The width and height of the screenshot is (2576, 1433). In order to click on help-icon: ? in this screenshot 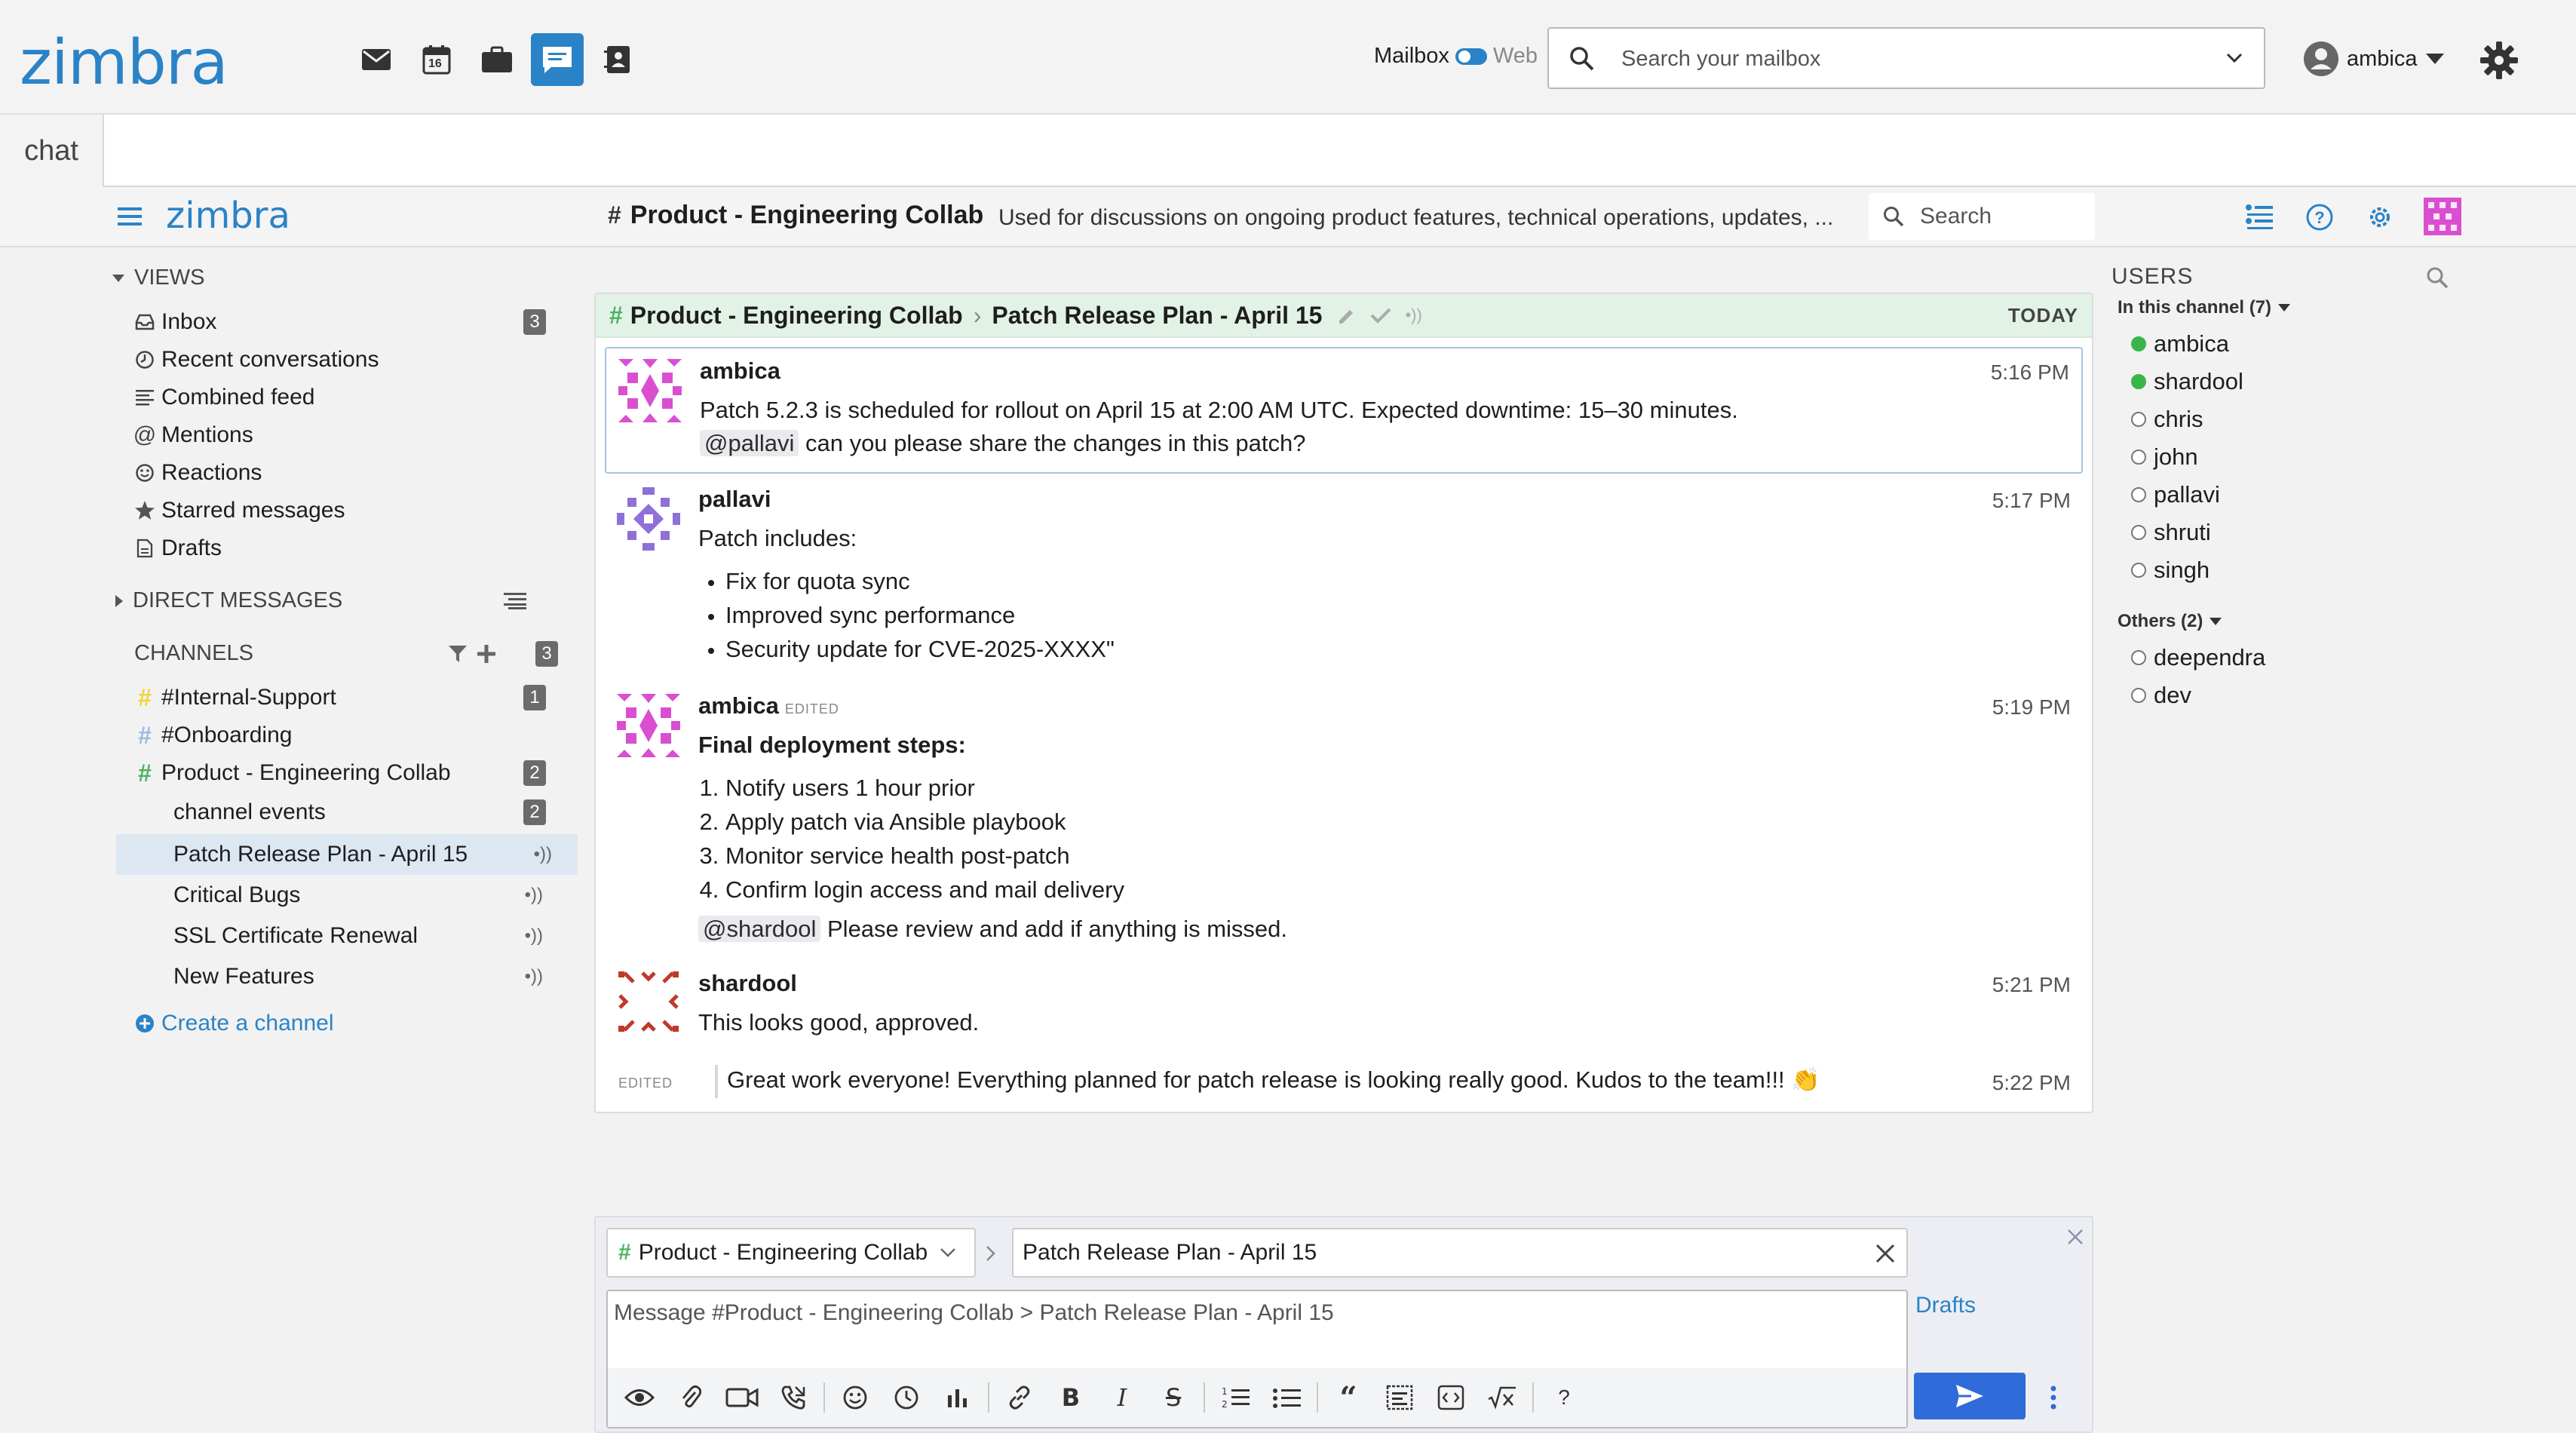, I will do `click(2320, 217)`.